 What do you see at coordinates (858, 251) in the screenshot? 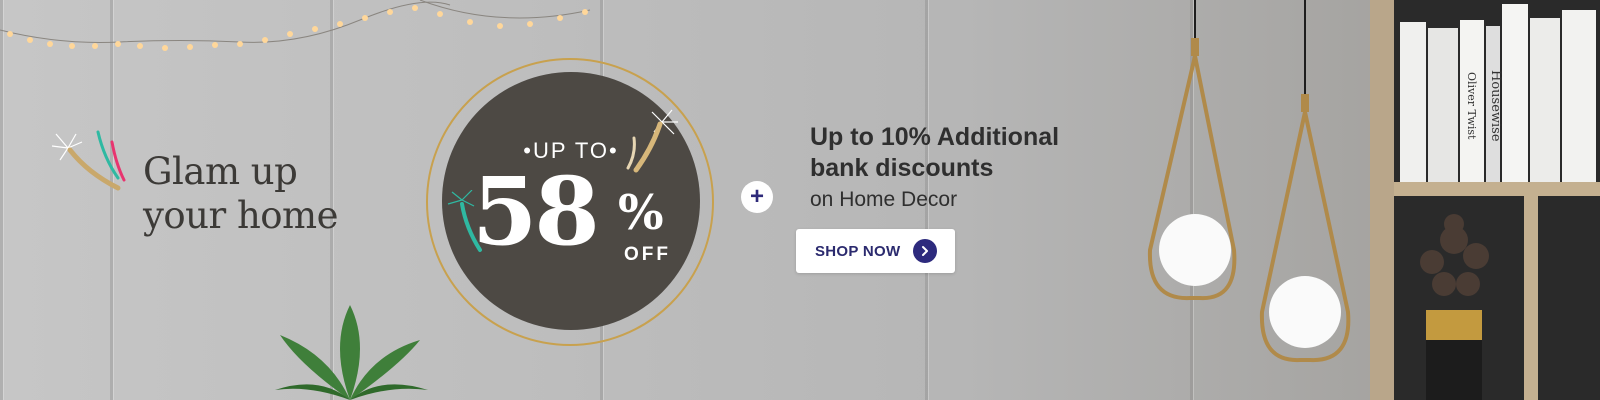
I see `shop-now-label: SHOP NOW` at bounding box center [858, 251].